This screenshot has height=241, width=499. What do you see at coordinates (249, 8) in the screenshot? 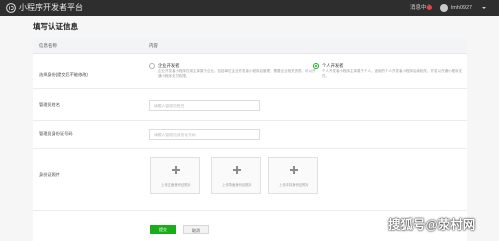
I see `top-navbar: 小程序开发者平台 消息中心 lmh0927` at bounding box center [249, 8].